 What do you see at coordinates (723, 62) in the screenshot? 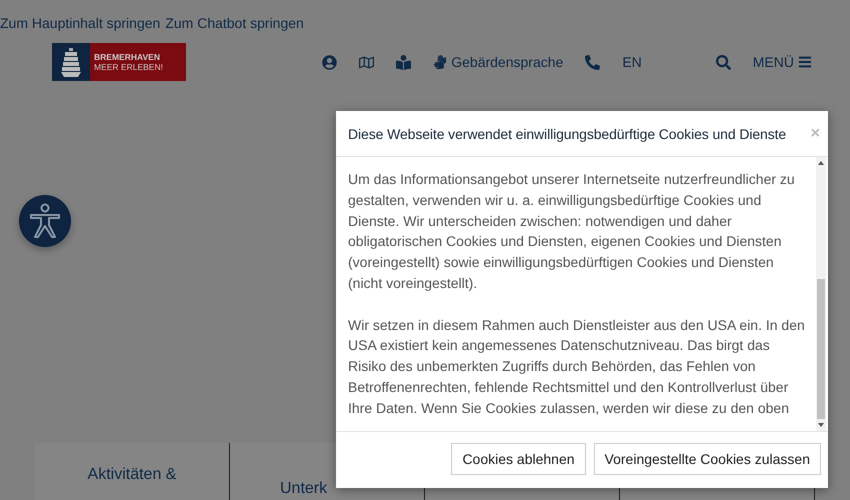
I see `search-icon` at bounding box center [723, 62].